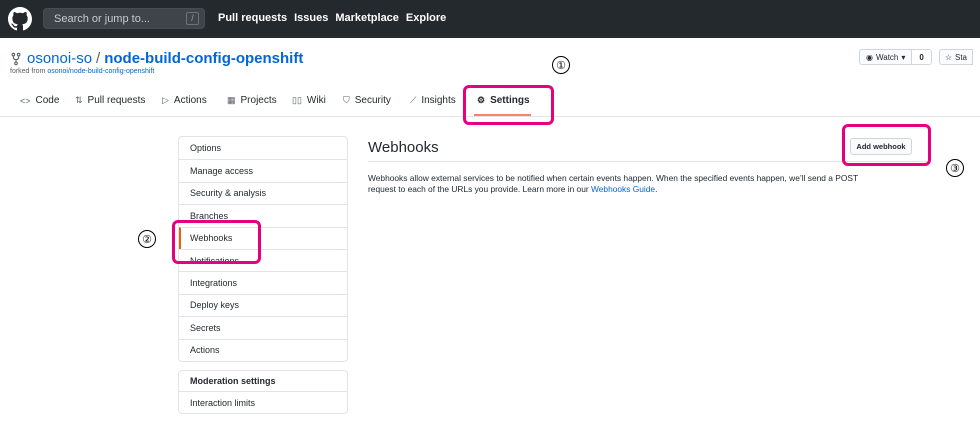  What do you see at coordinates (116, 100) in the screenshot?
I see `tab-pull-requests-label: Pull requests` at bounding box center [116, 100].